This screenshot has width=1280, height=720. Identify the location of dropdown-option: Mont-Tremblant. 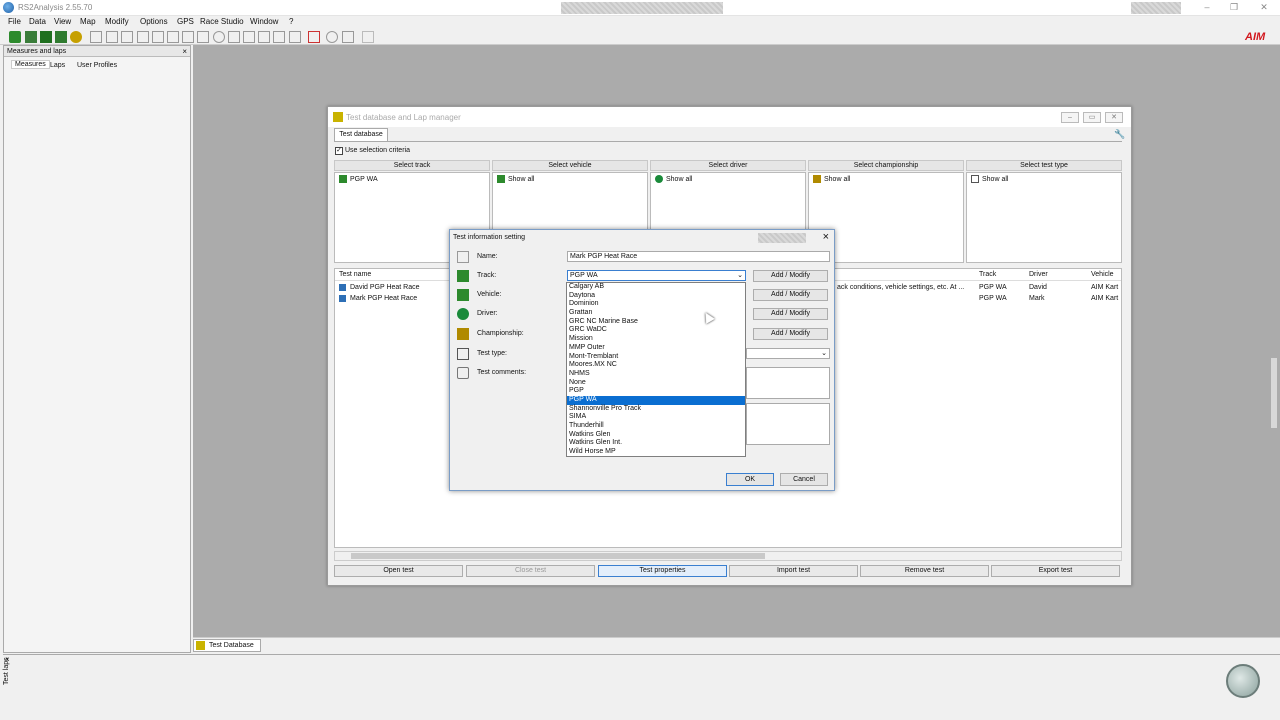
(656, 357).